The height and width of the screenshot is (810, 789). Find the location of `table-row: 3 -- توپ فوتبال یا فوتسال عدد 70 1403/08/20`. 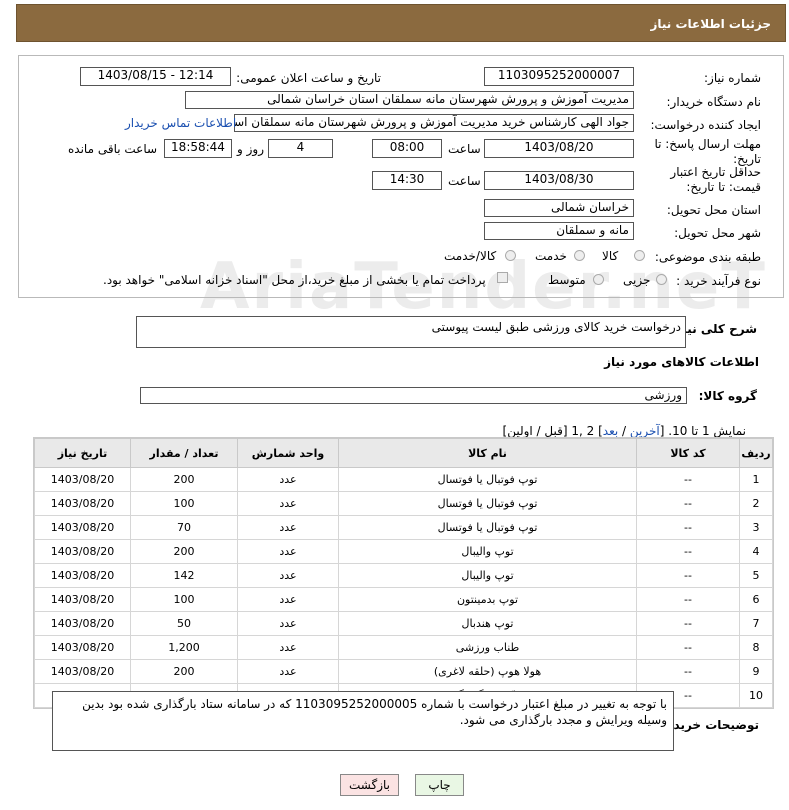

table-row: 3 -- توپ فوتبال یا فوتسال عدد 70 1403/08/20 is located at coordinates (403, 527).